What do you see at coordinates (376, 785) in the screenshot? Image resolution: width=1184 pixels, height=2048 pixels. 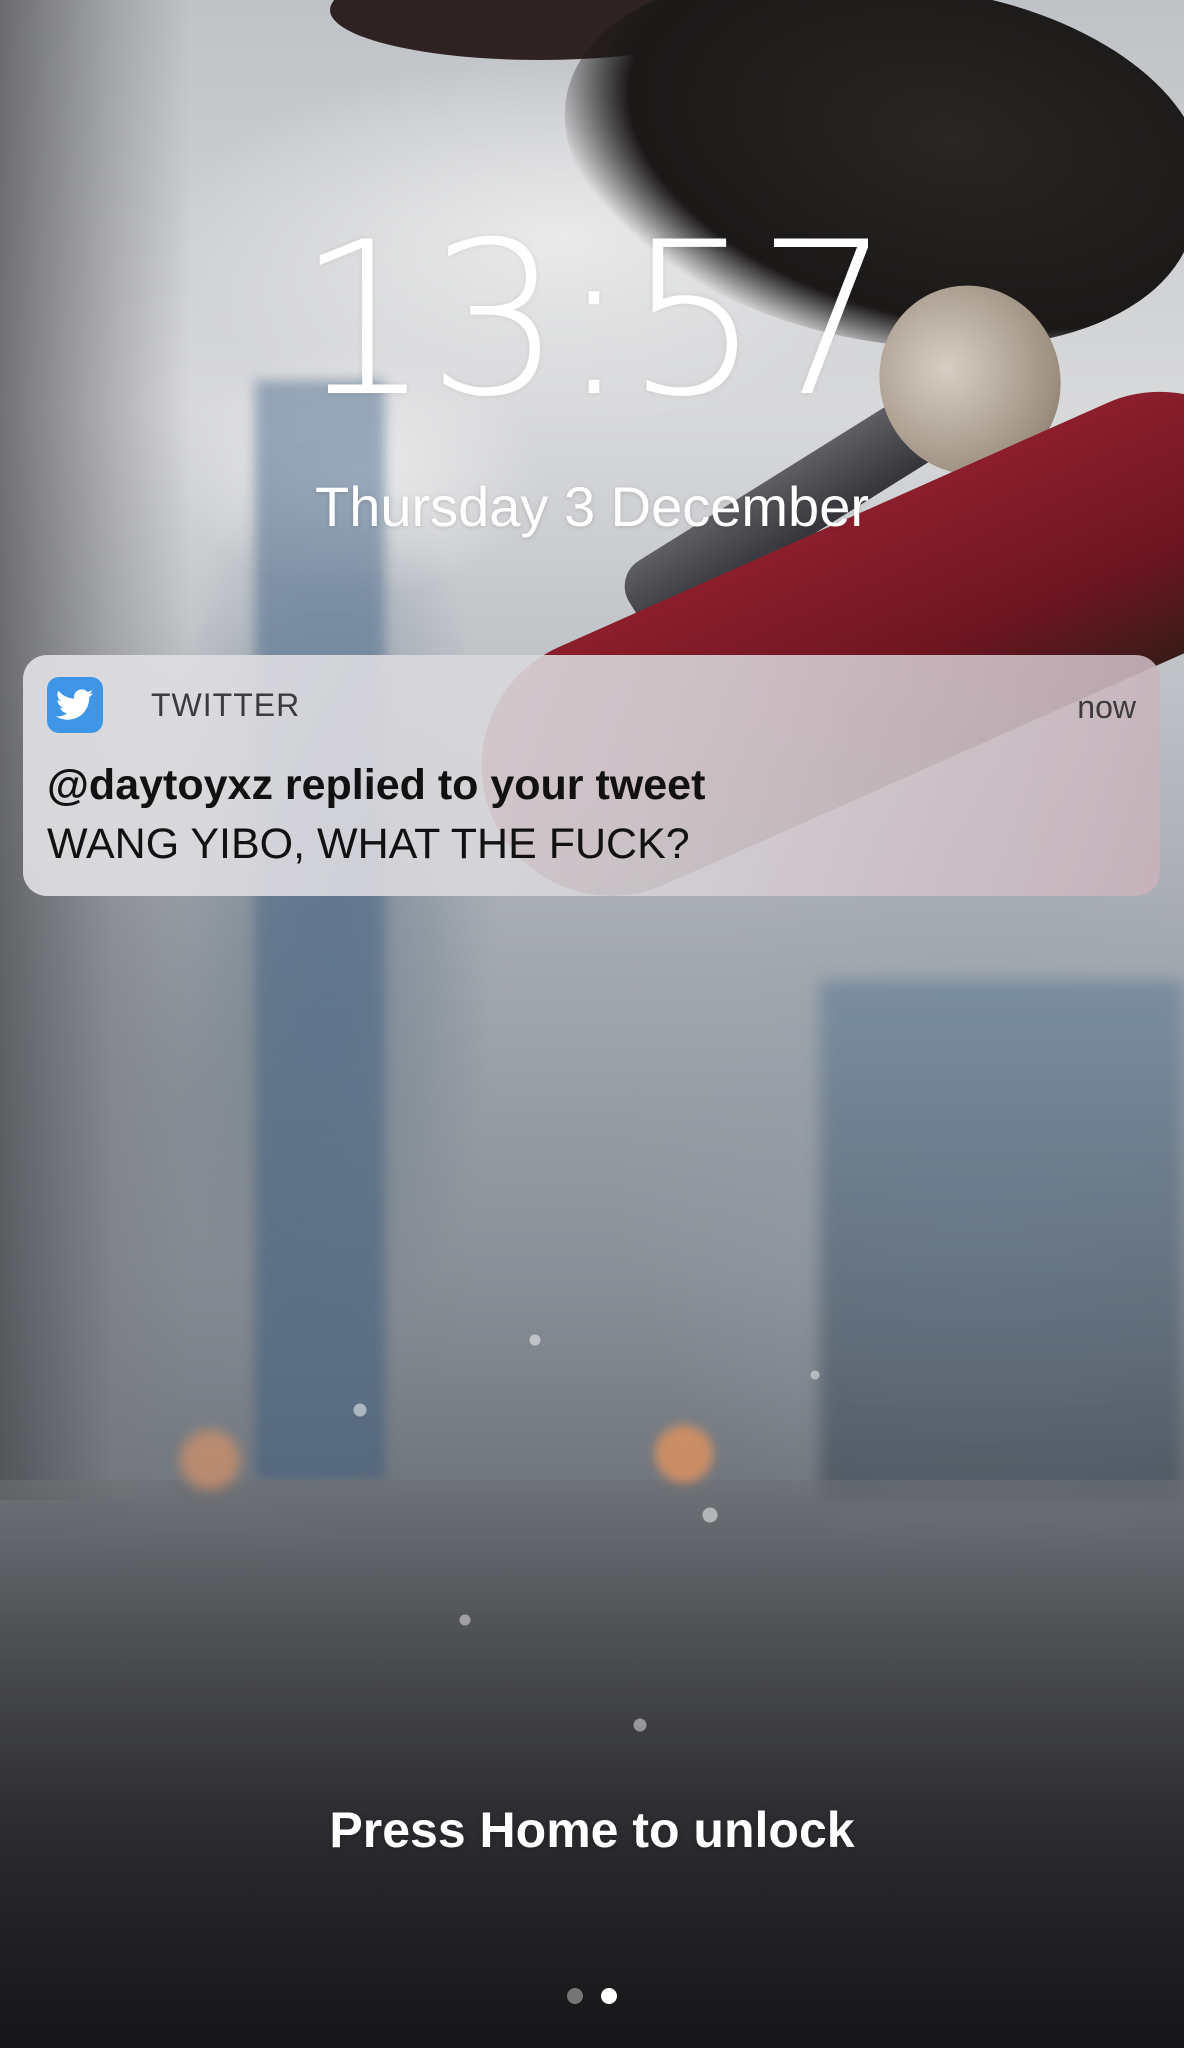 I see `notification-title: @daytoyxz replied to your tweet` at bounding box center [376, 785].